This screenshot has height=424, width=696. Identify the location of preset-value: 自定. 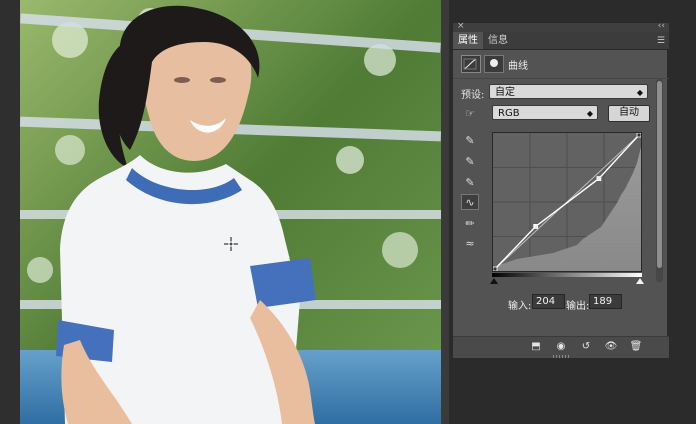
(505, 92).